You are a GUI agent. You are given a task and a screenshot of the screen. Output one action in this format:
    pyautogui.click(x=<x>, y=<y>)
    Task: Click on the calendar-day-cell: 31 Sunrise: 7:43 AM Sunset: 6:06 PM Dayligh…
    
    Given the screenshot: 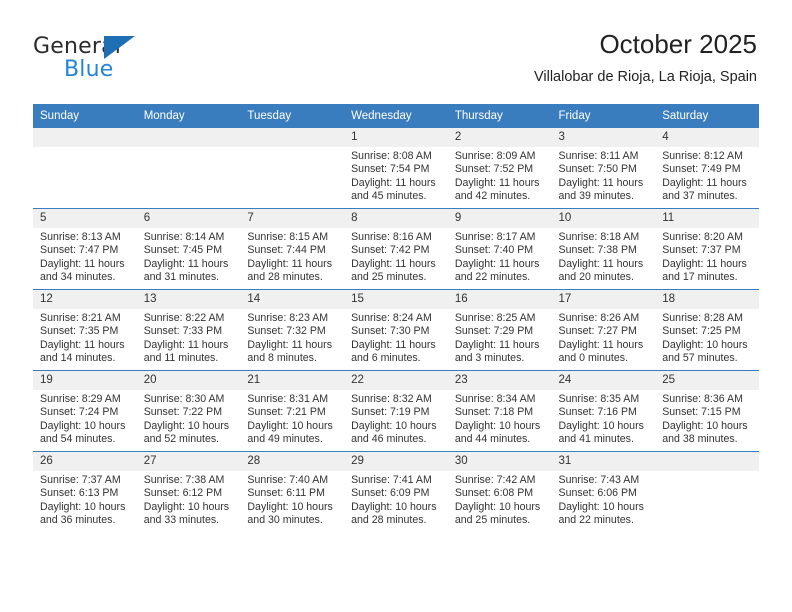 What is the action you would take?
    pyautogui.click(x=603, y=491)
    